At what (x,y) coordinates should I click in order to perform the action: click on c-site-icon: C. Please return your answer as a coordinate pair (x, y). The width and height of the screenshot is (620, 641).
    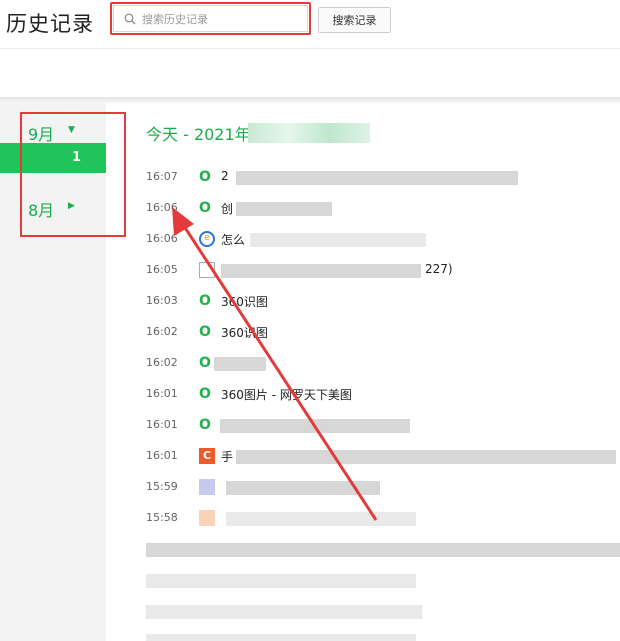
    Looking at the image, I should click on (207, 456).